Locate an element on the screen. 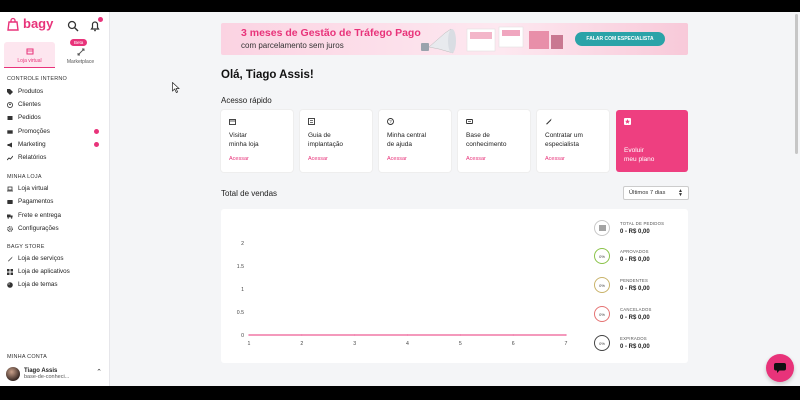 The width and height of the screenshot is (800, 400). brand-logo: bagy is located at coordinates (29, 23).